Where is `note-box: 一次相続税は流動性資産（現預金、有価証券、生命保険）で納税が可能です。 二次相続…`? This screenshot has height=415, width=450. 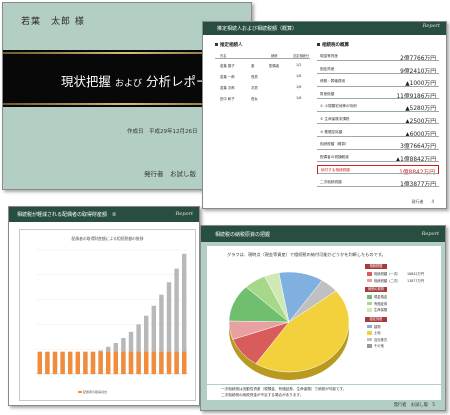
note-box: 一次相続税は流動性資産（現預金、有価証券、生命保険）で納税が可能です。 二次相続… is located at coordinates (324, 392).